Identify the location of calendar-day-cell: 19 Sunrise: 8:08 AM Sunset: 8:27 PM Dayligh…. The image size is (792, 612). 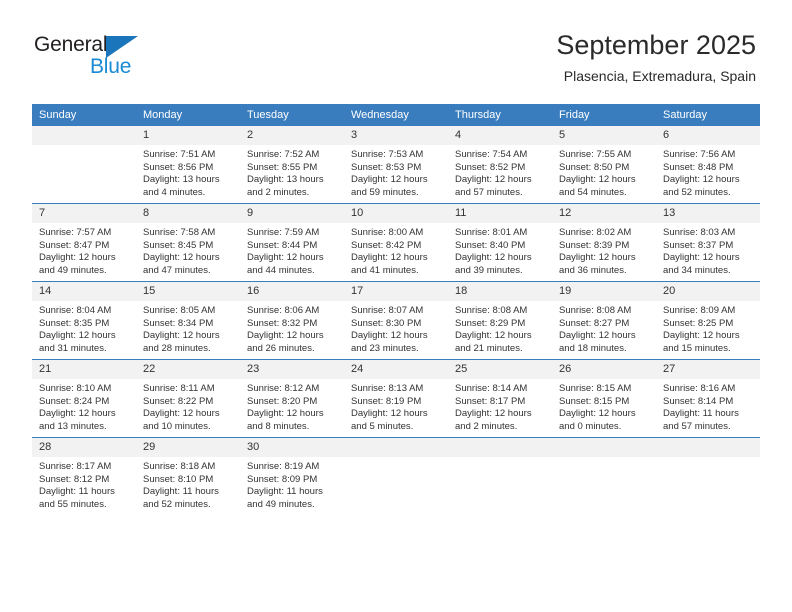
(604, 320).